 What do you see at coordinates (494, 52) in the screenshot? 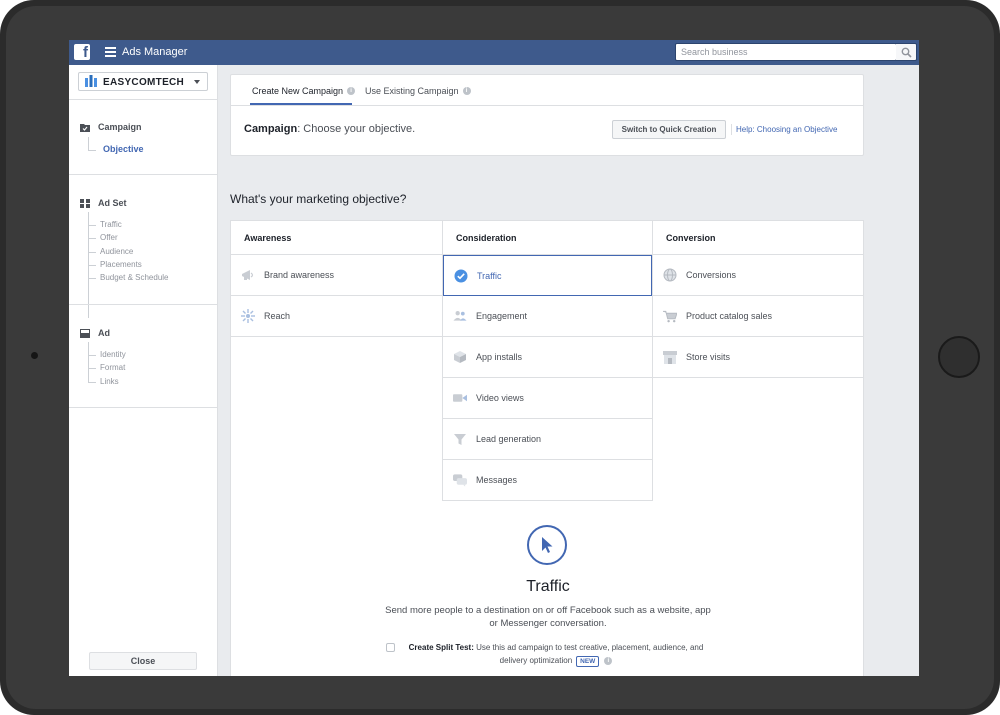
I see `top-bar: f Ads Manager Search business` at bounding box center [494, 52].